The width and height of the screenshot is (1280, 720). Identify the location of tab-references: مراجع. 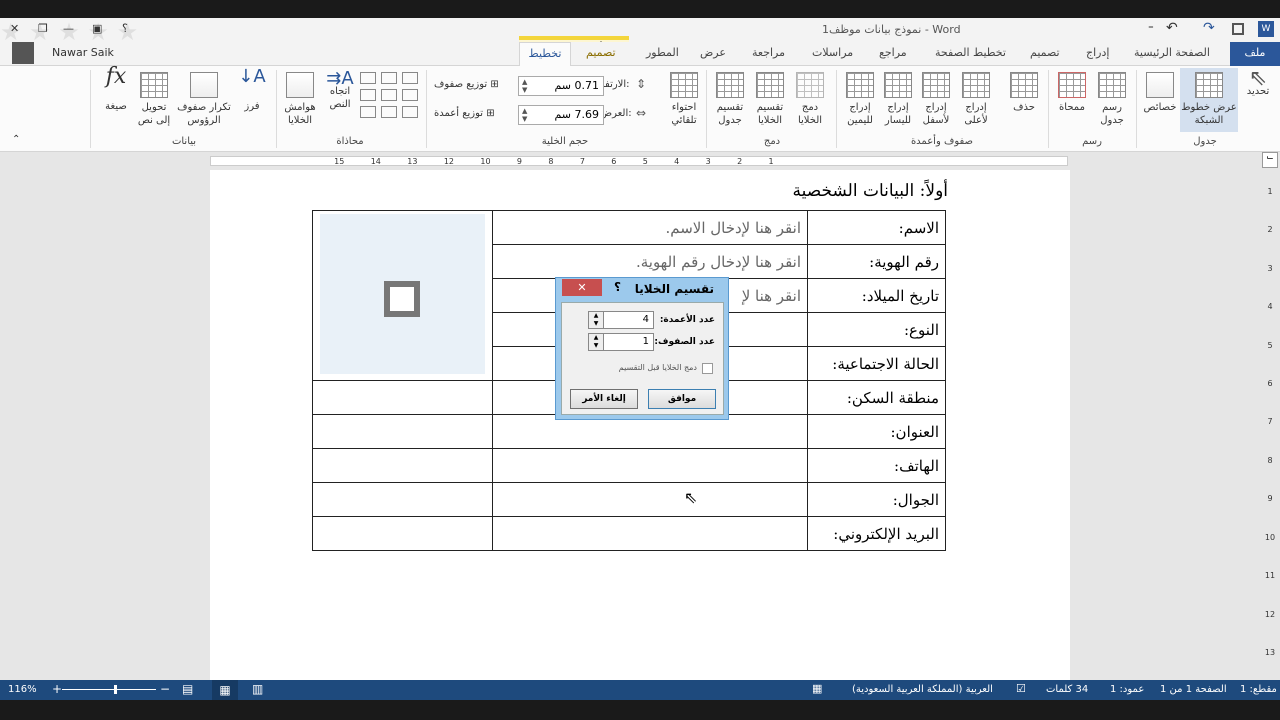
(893, 52).